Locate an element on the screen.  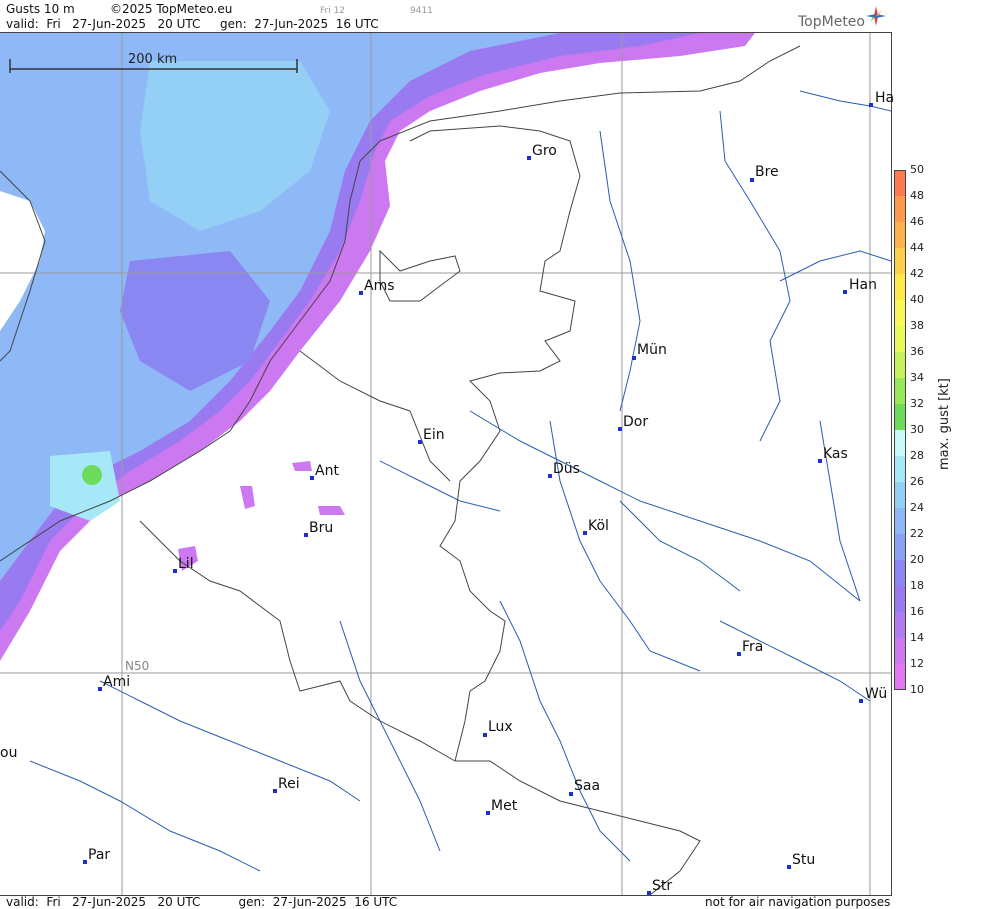
city-label: Mün is located at coordinates (652, 350).